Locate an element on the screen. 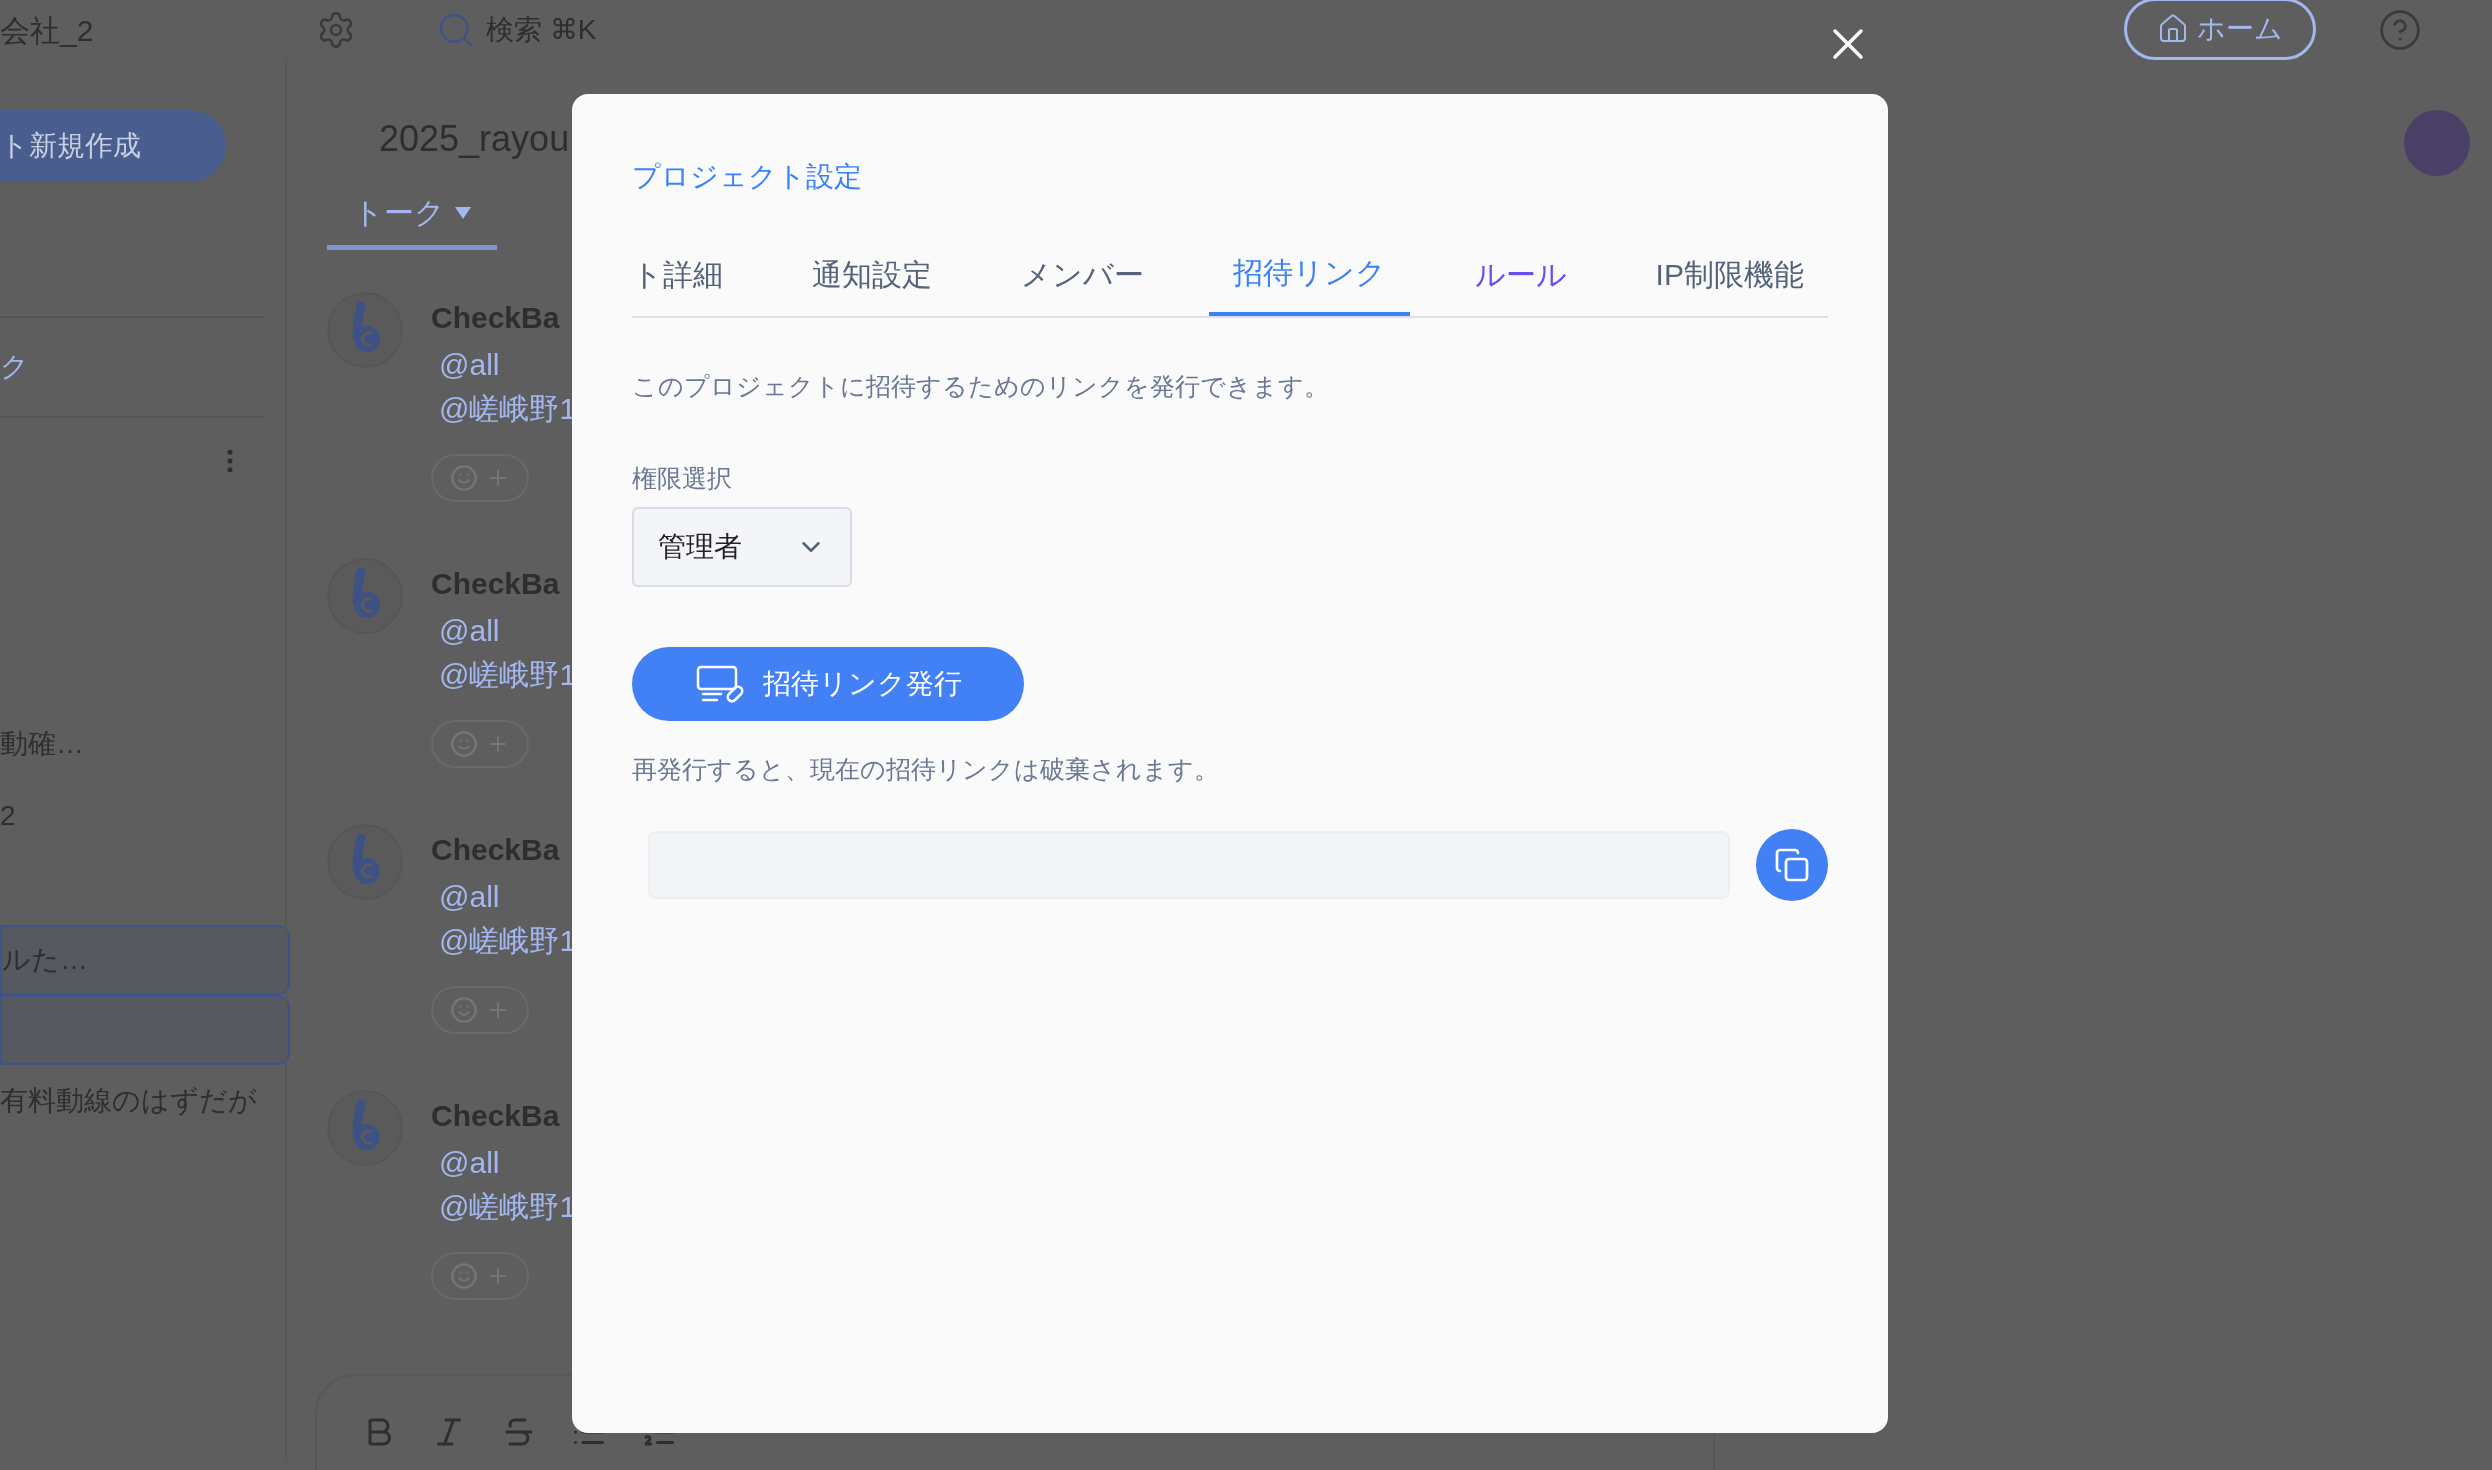  issue-invite-link-button: 招待リンク発行 is located at coordinates (828, 684).